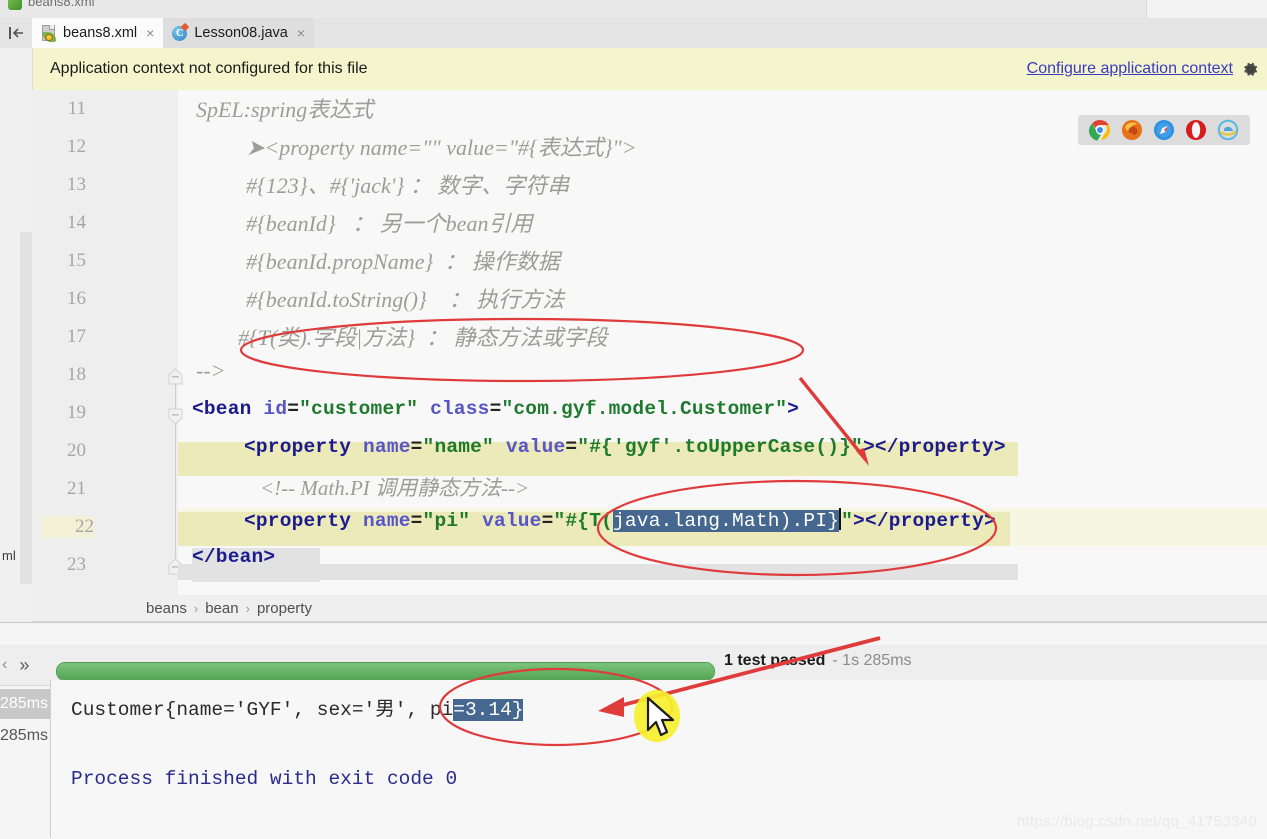  What do you see at coordinates (1206, 9) in the screenshot?
I see `window-controls-area` at bounding box center [1206, 9].